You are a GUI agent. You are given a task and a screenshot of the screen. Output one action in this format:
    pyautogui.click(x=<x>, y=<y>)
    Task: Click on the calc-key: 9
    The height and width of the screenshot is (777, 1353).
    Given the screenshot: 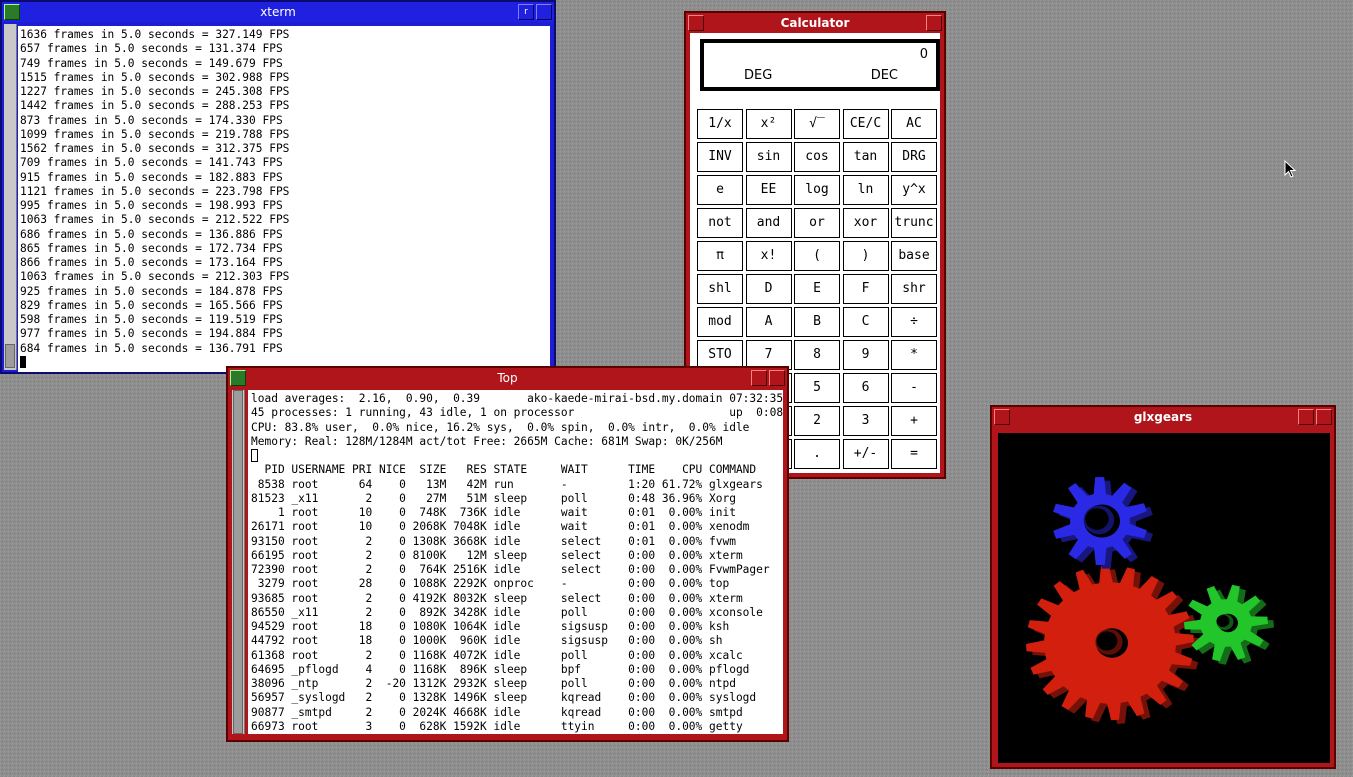 What is the action you would take?
    pyautogui.click(x=865, y=355)
    